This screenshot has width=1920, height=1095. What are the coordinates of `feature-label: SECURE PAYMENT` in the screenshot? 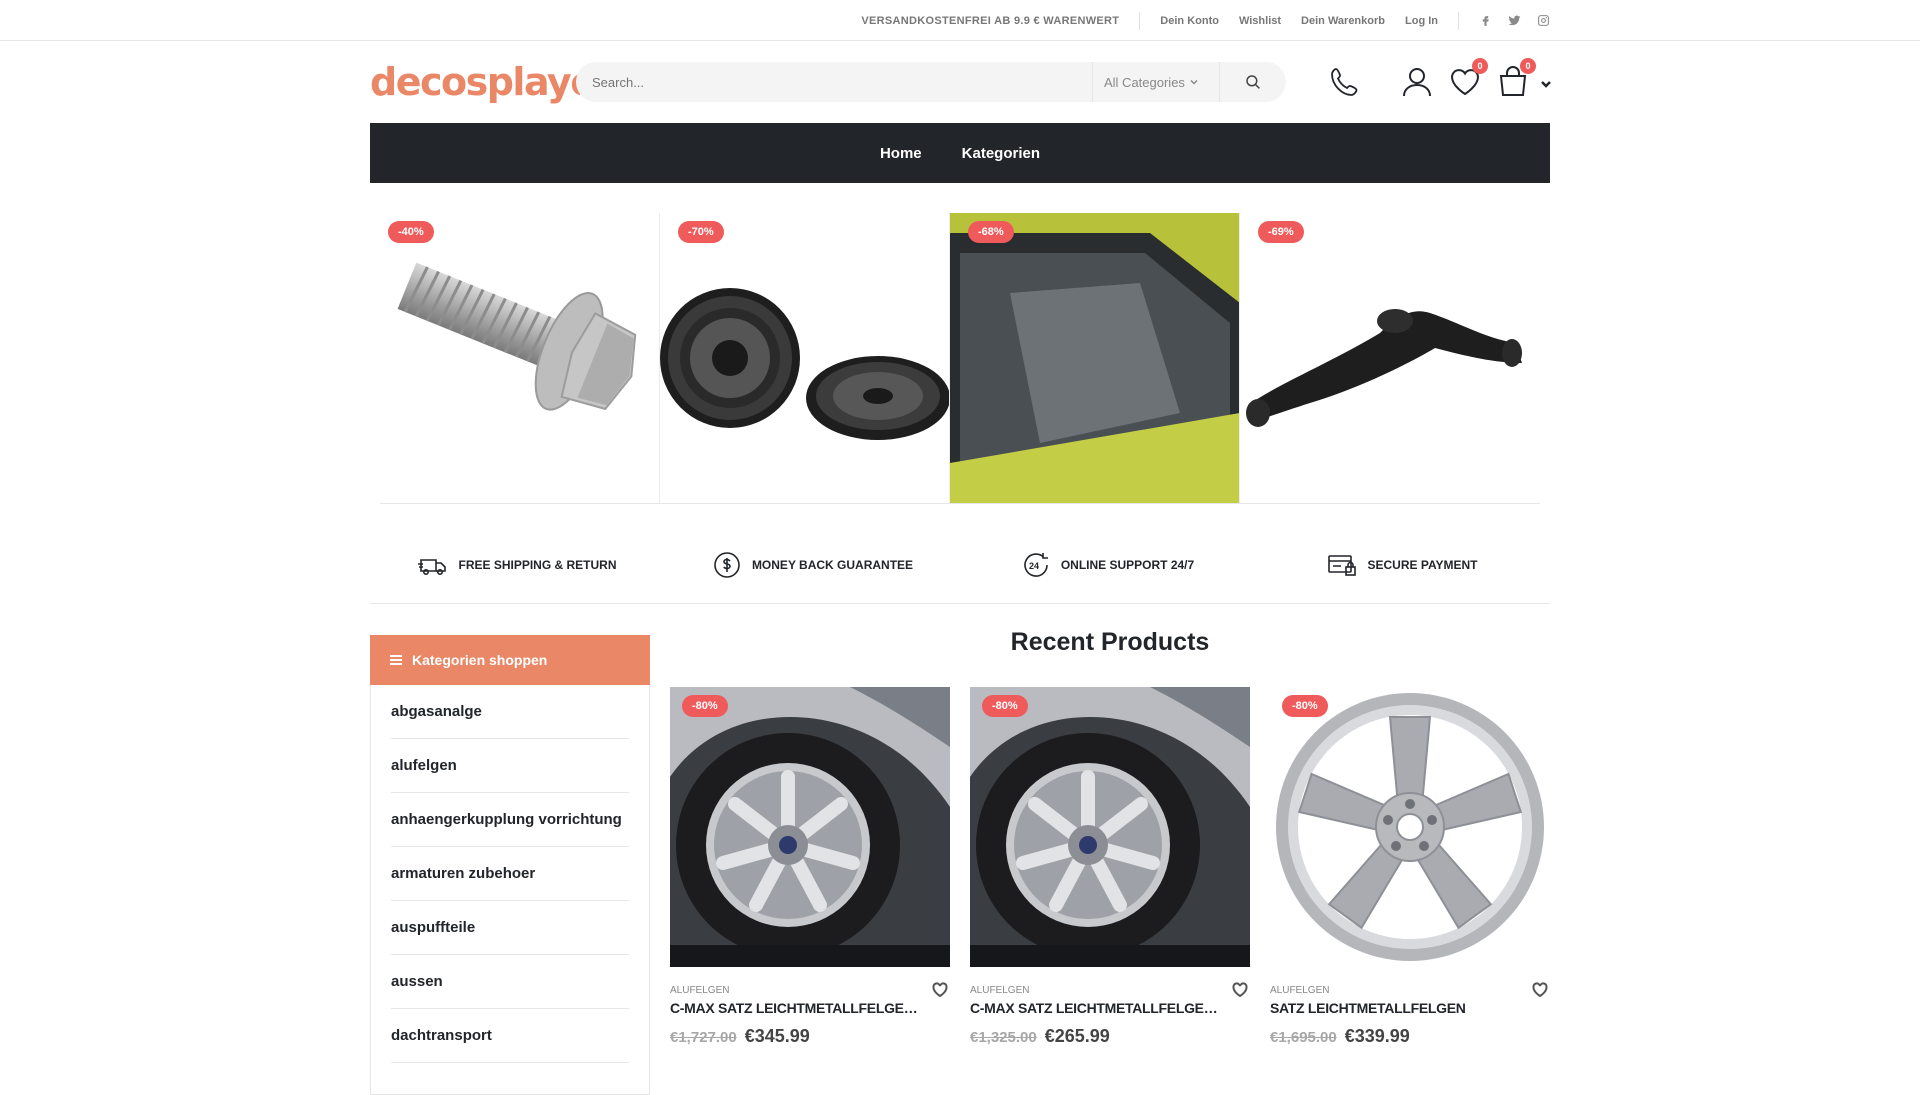 It's located at (1422, 565).